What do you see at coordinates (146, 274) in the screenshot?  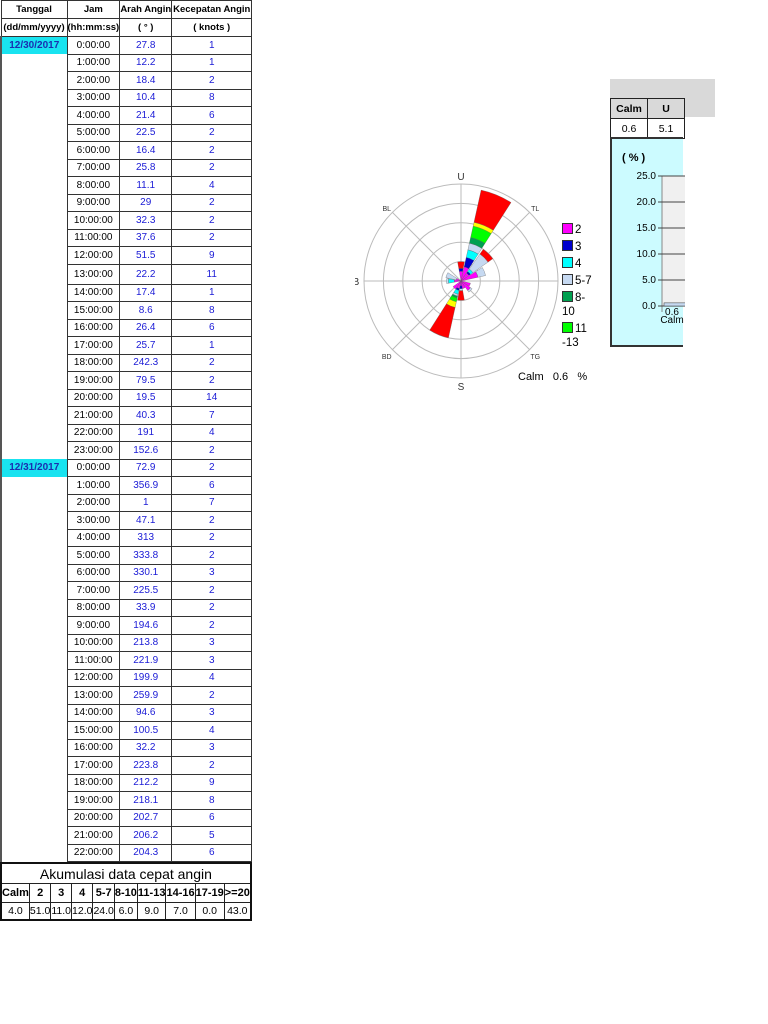 I see `direction-cell: 22.2` at bounding box center [146, 274].